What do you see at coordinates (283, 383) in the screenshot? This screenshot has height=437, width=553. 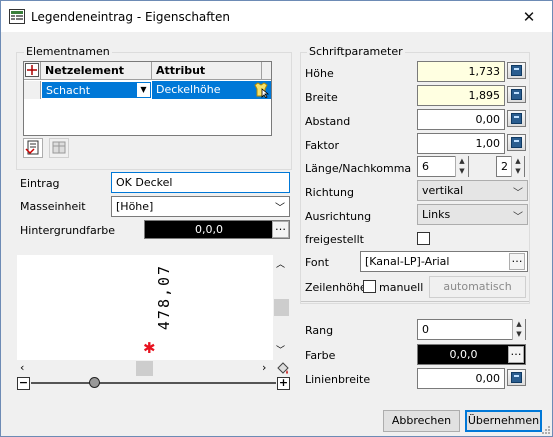 I see `zoom-in-button: +` at bounding box center [283, 383].